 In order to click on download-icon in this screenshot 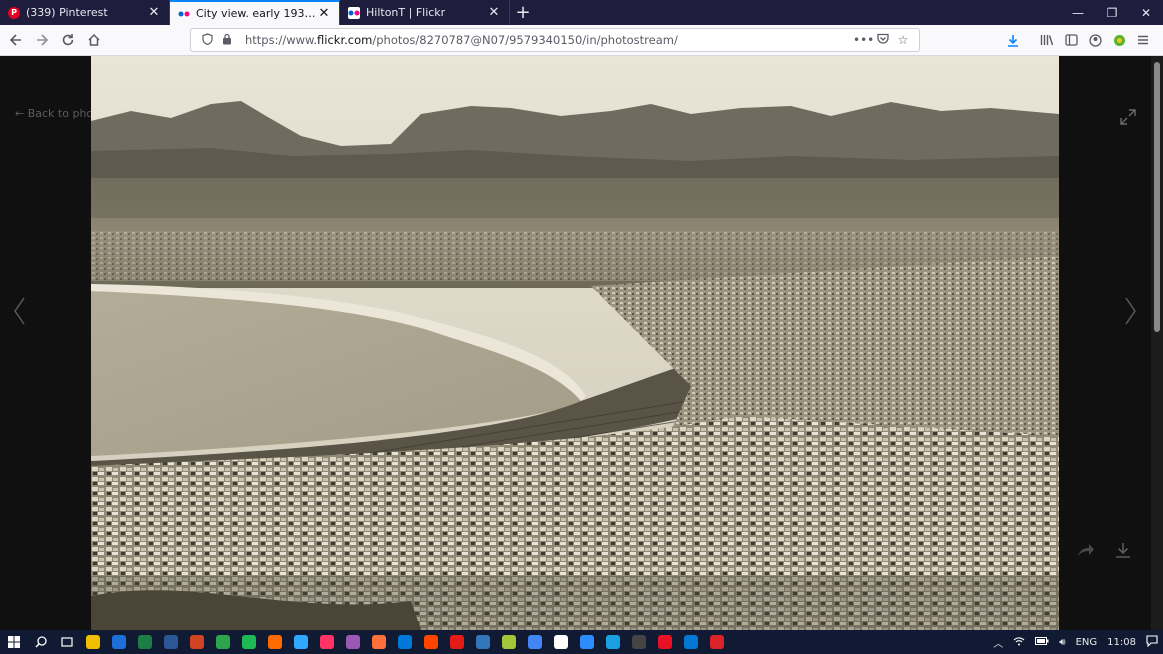, I will do `click(1123, 552)`.